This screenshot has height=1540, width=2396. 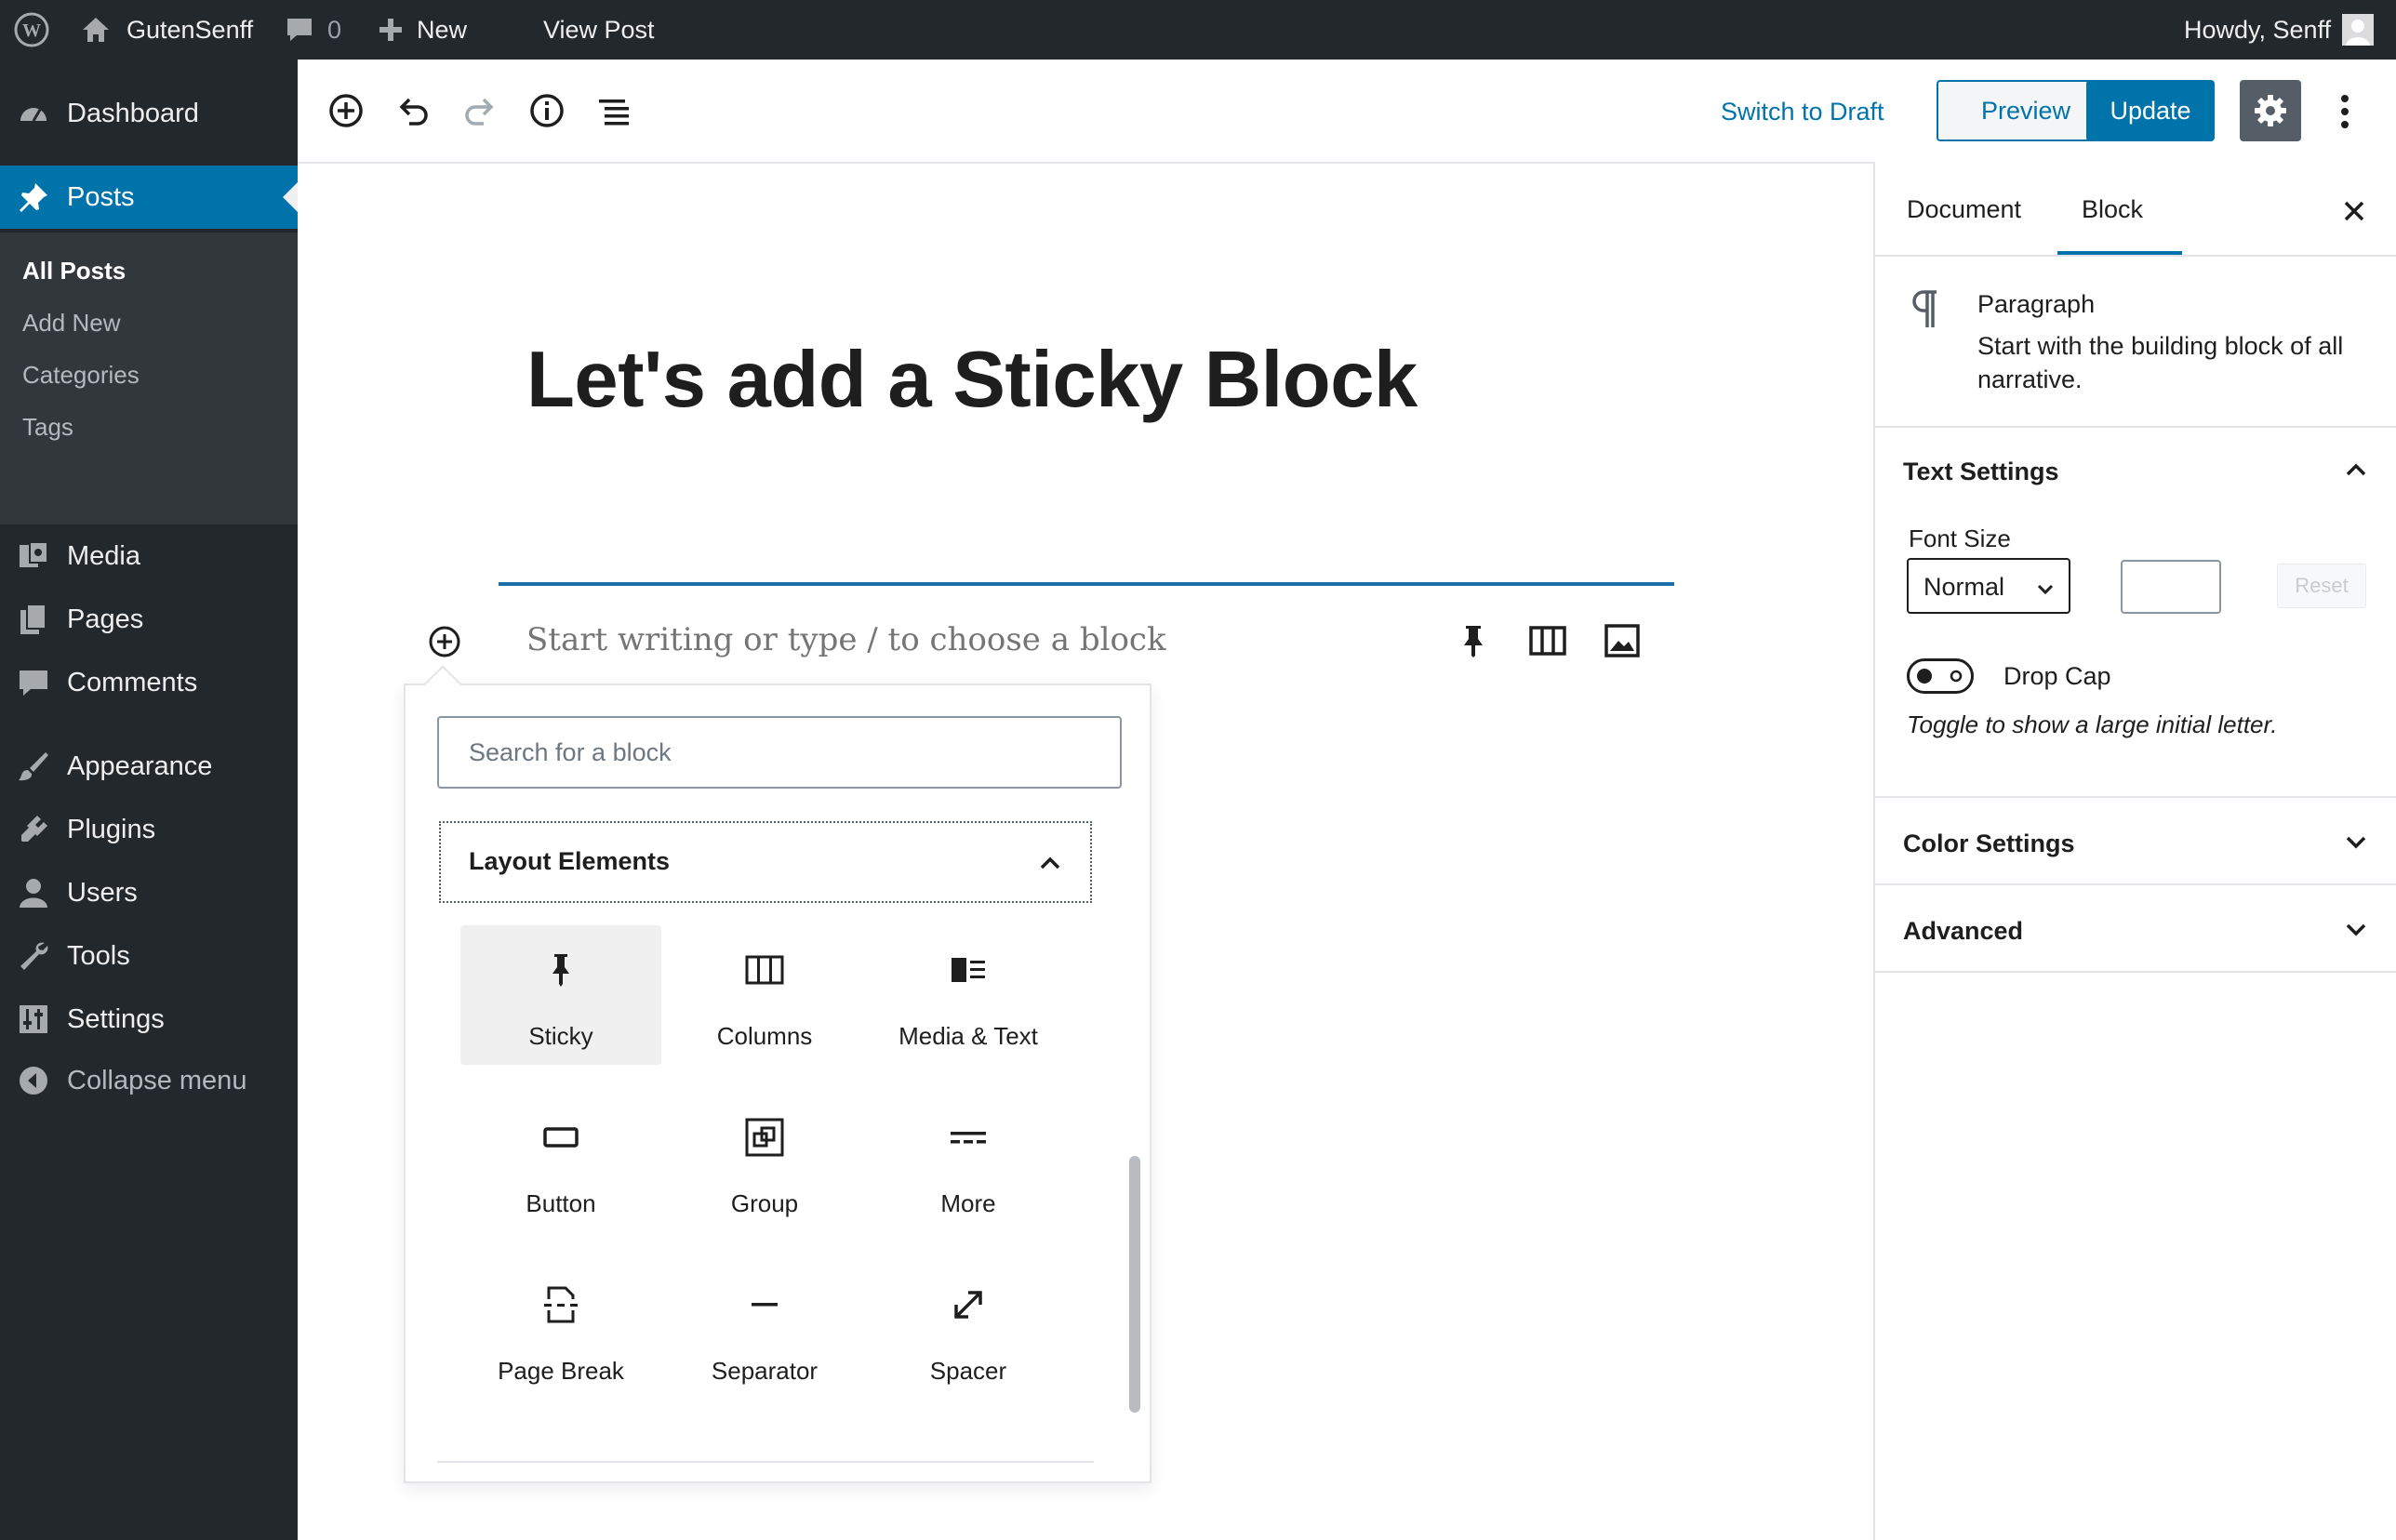 I want to click on update-button: Update, so click(x=2150, y=110).